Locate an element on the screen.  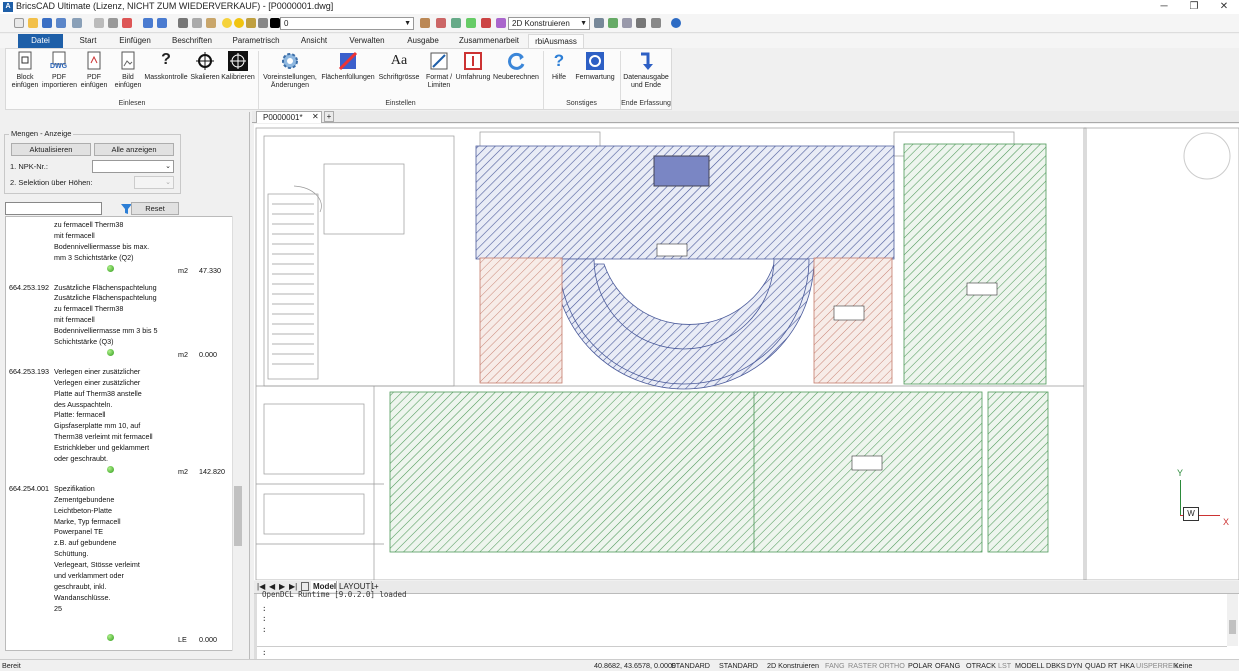
layer-print-icon is located at coordinates (263, 23).